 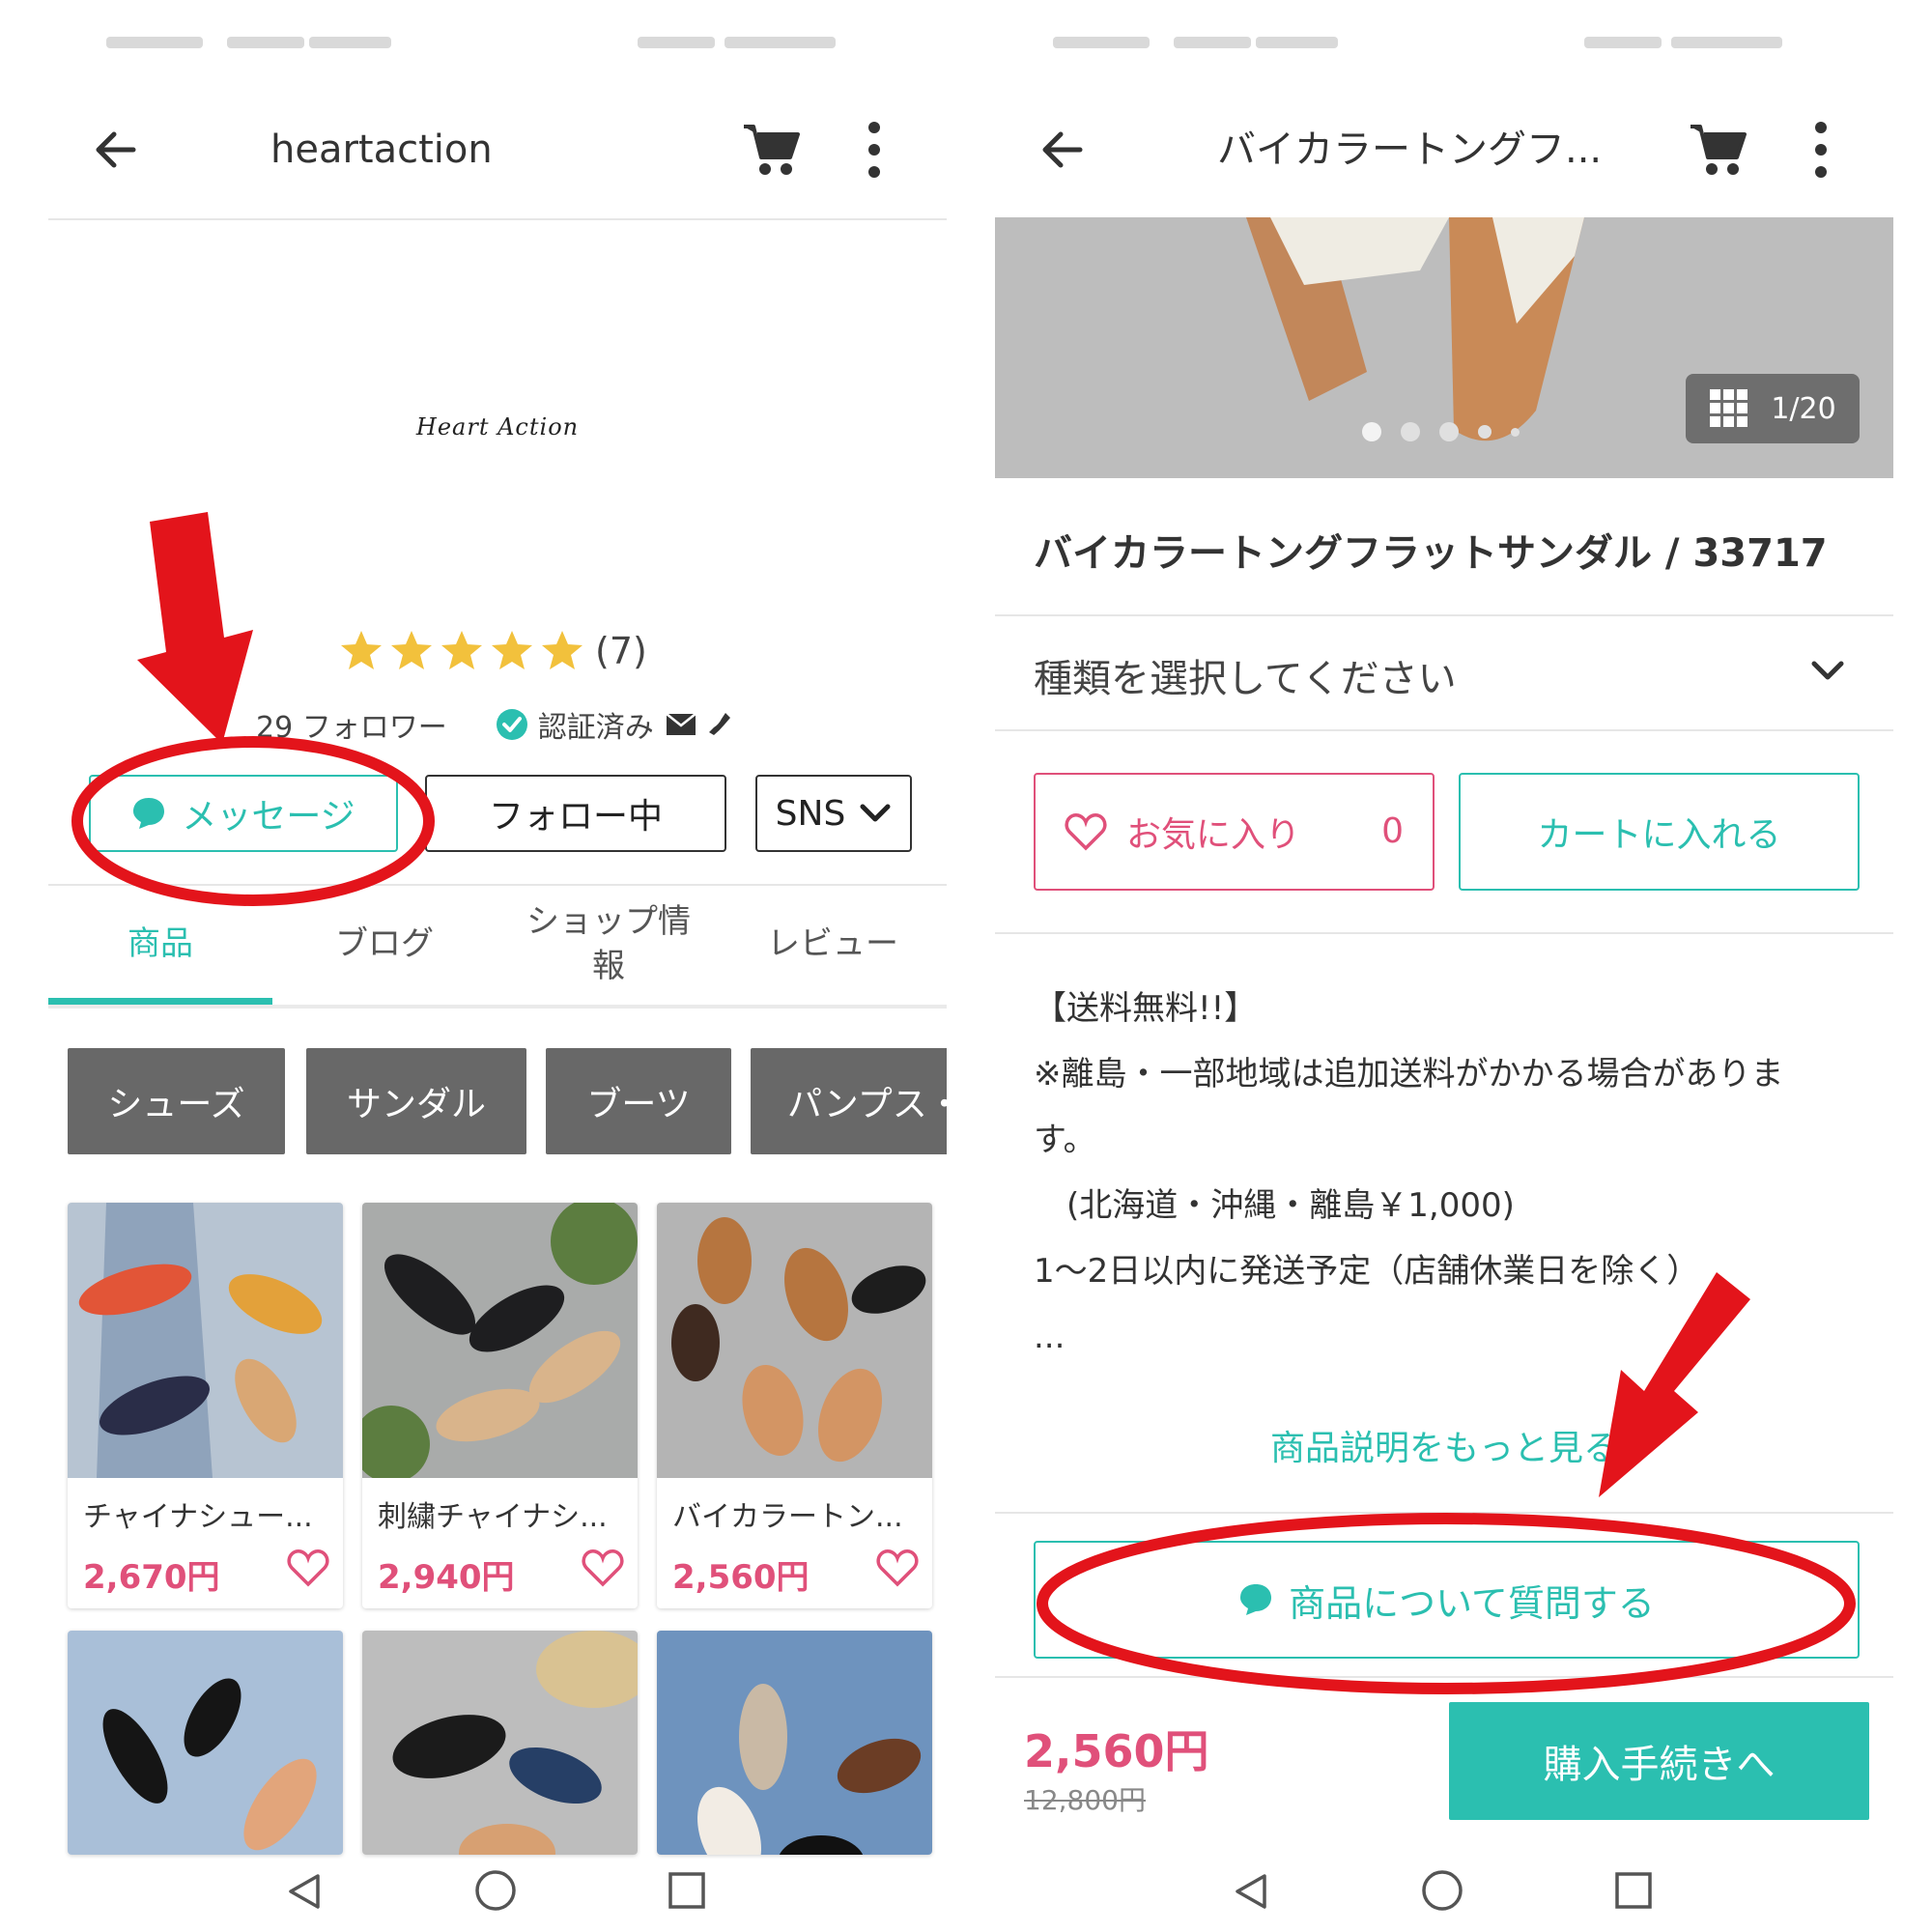 I want to click on checkout-button: 購入手続きへ, so click(x=1659, y=1761).